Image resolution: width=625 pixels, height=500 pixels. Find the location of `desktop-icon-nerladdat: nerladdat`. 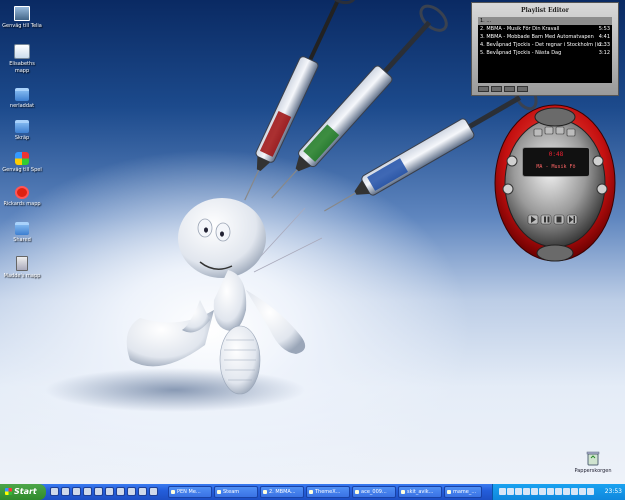

desktop-icon-nerladdat: nerladdat is located at coordinates (22, 98).